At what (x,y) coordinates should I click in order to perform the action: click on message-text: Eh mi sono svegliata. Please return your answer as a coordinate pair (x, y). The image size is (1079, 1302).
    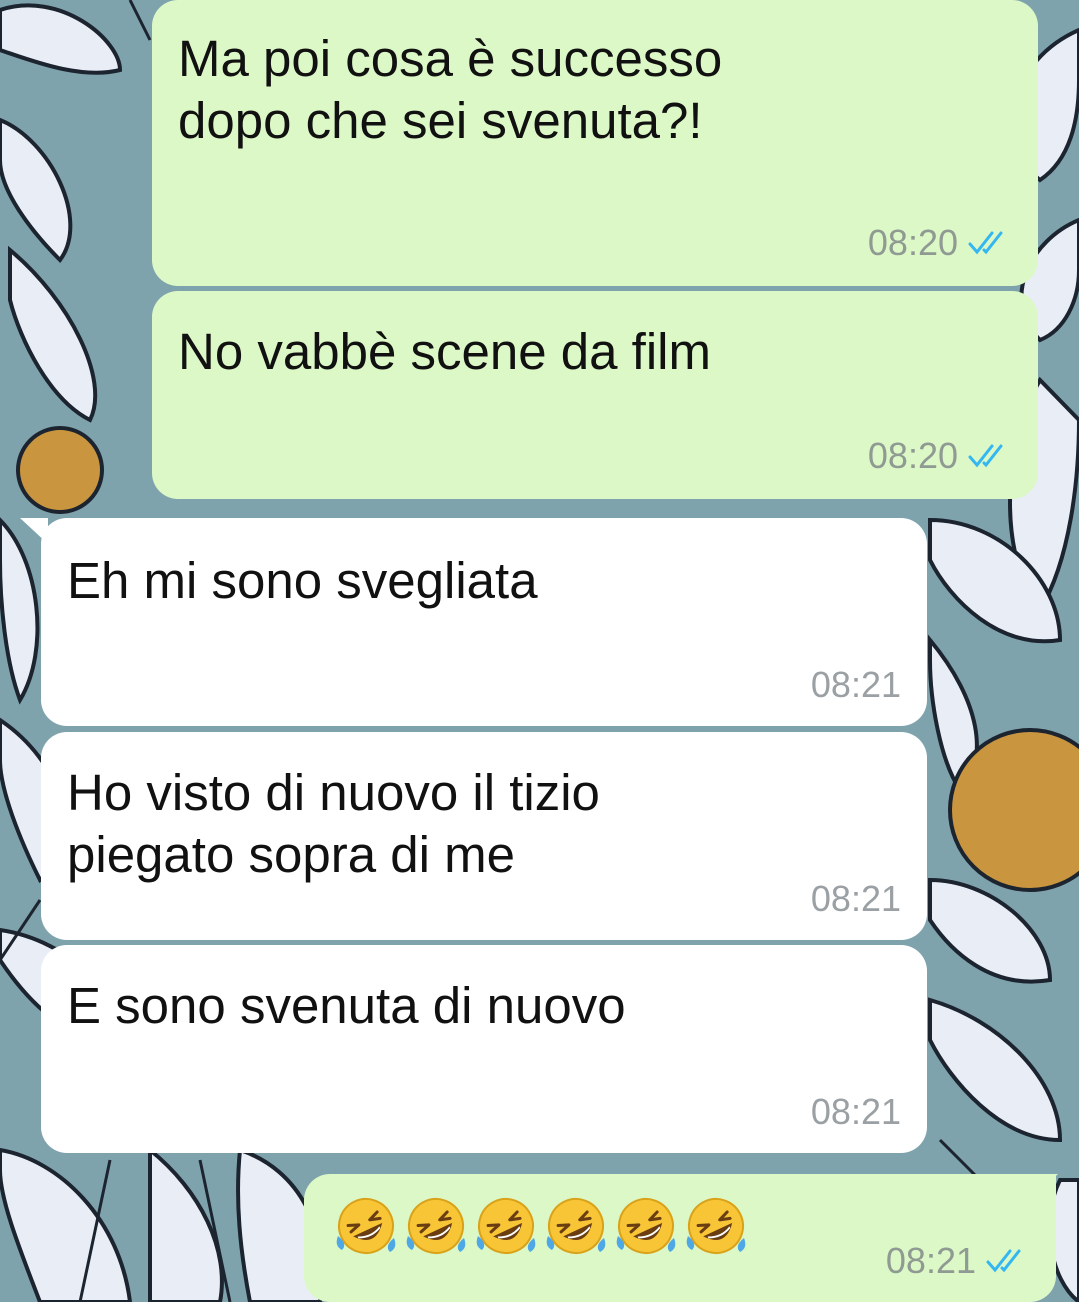
    Looking at the image, I should click on (302, 580).